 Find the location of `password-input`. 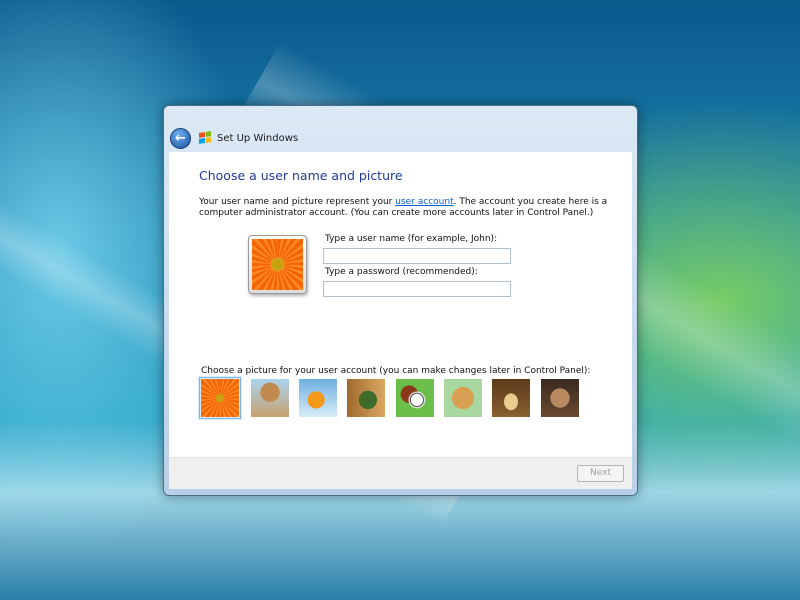

password-input is located at coordinates (417, 289).